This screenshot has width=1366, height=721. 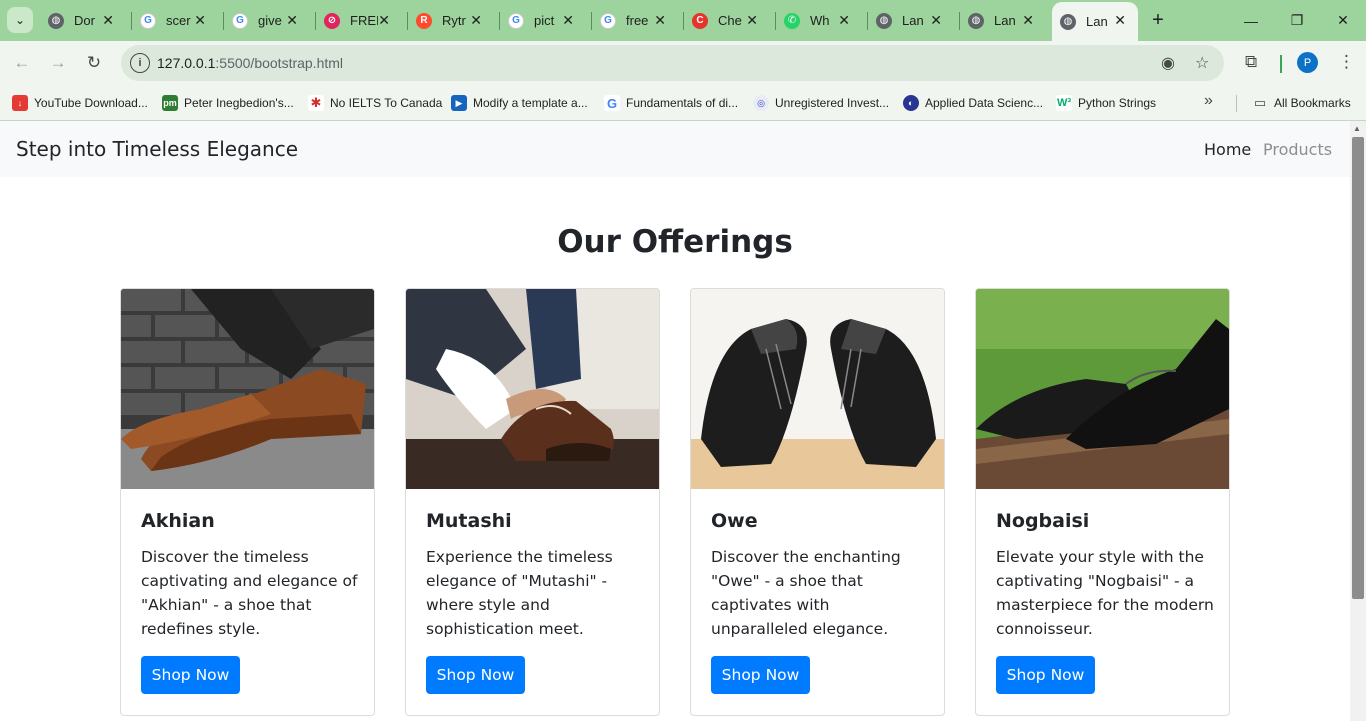 I want to click on forward-button: →, so click(x=58, y=63).